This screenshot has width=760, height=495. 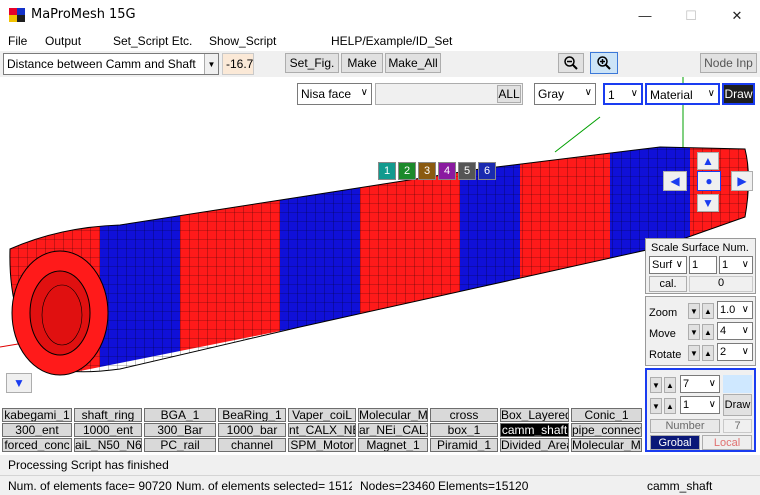 I want to click on shade-select: Gray ∨, so click(x=565, y=94).